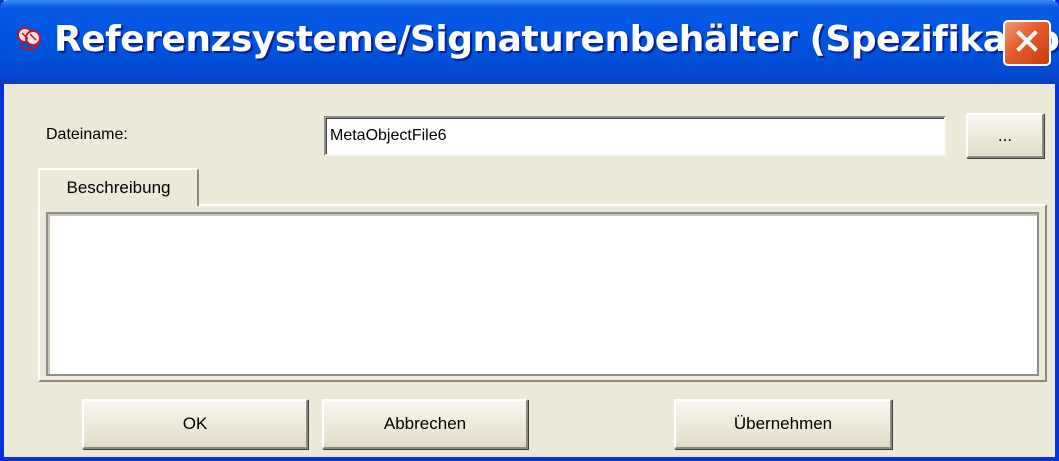 This screenshot has width=1059, height=461. What do you see at coordinates (425, 424) in the screenshot?
I see `cancel-button: Abbrechen` at bounding box center [425, 424].